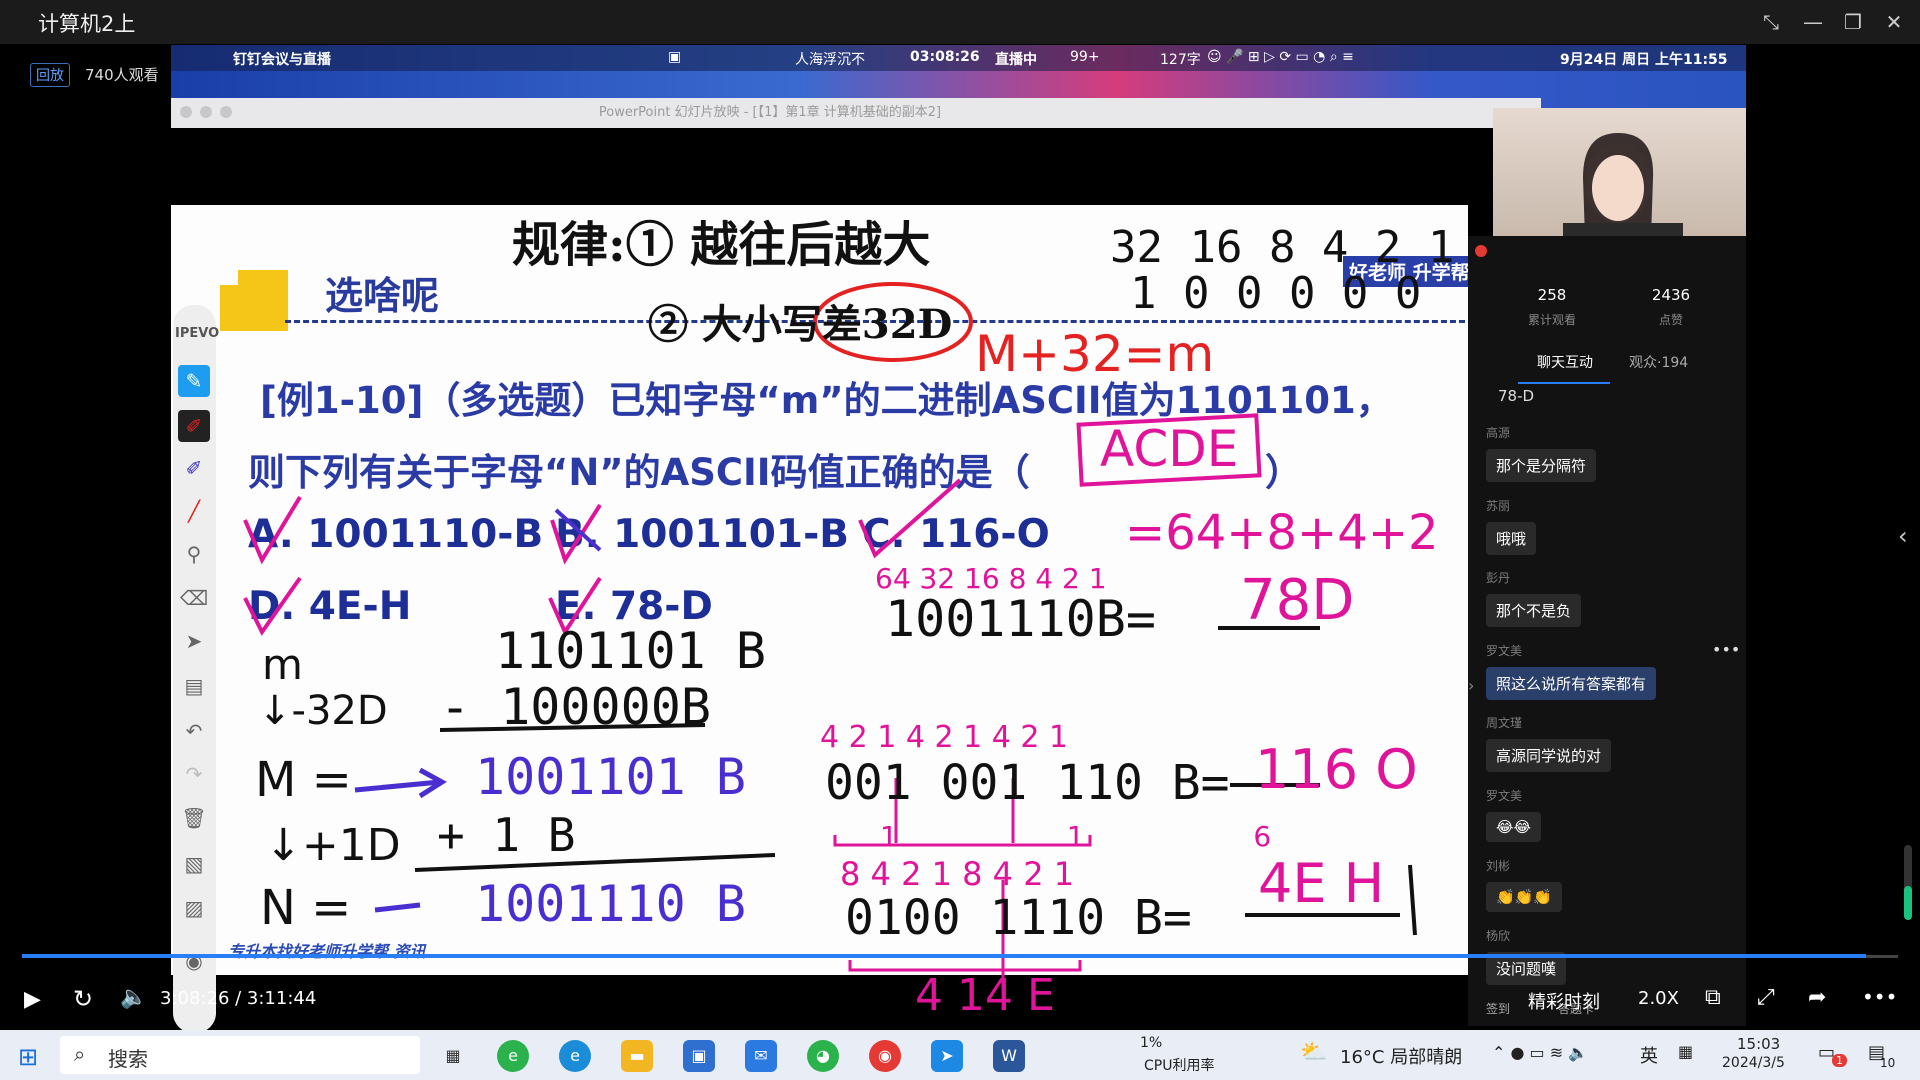 Image resolution: width=1920 pixels, height=1080 pixels. Describe the element at coordinates (630, 651) in the screenshot. I see `ink-m-bin: 1101101 B` at that location.